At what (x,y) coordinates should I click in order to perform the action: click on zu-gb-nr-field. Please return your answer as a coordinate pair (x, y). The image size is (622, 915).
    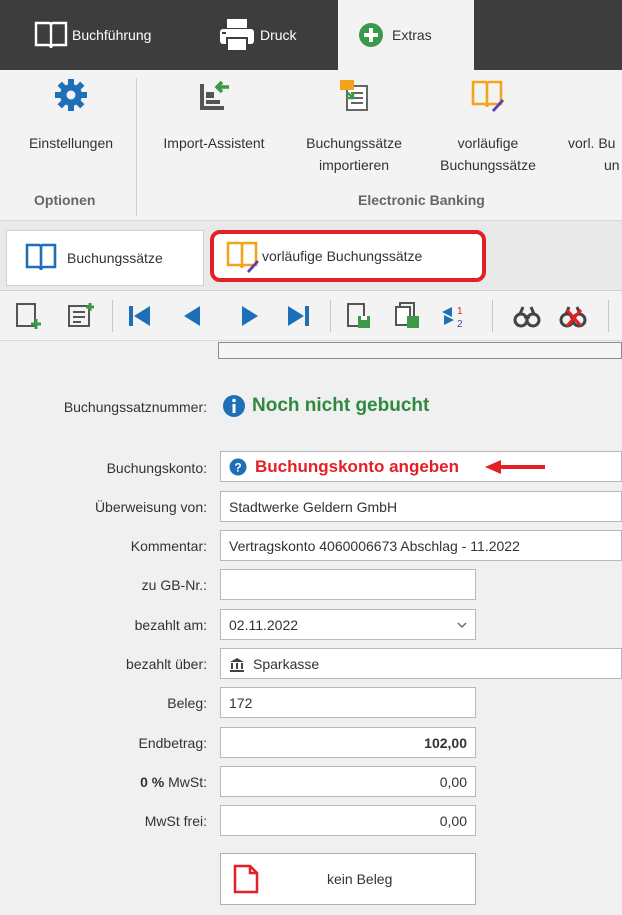
    Looking at the image, I should click on (348, 584).